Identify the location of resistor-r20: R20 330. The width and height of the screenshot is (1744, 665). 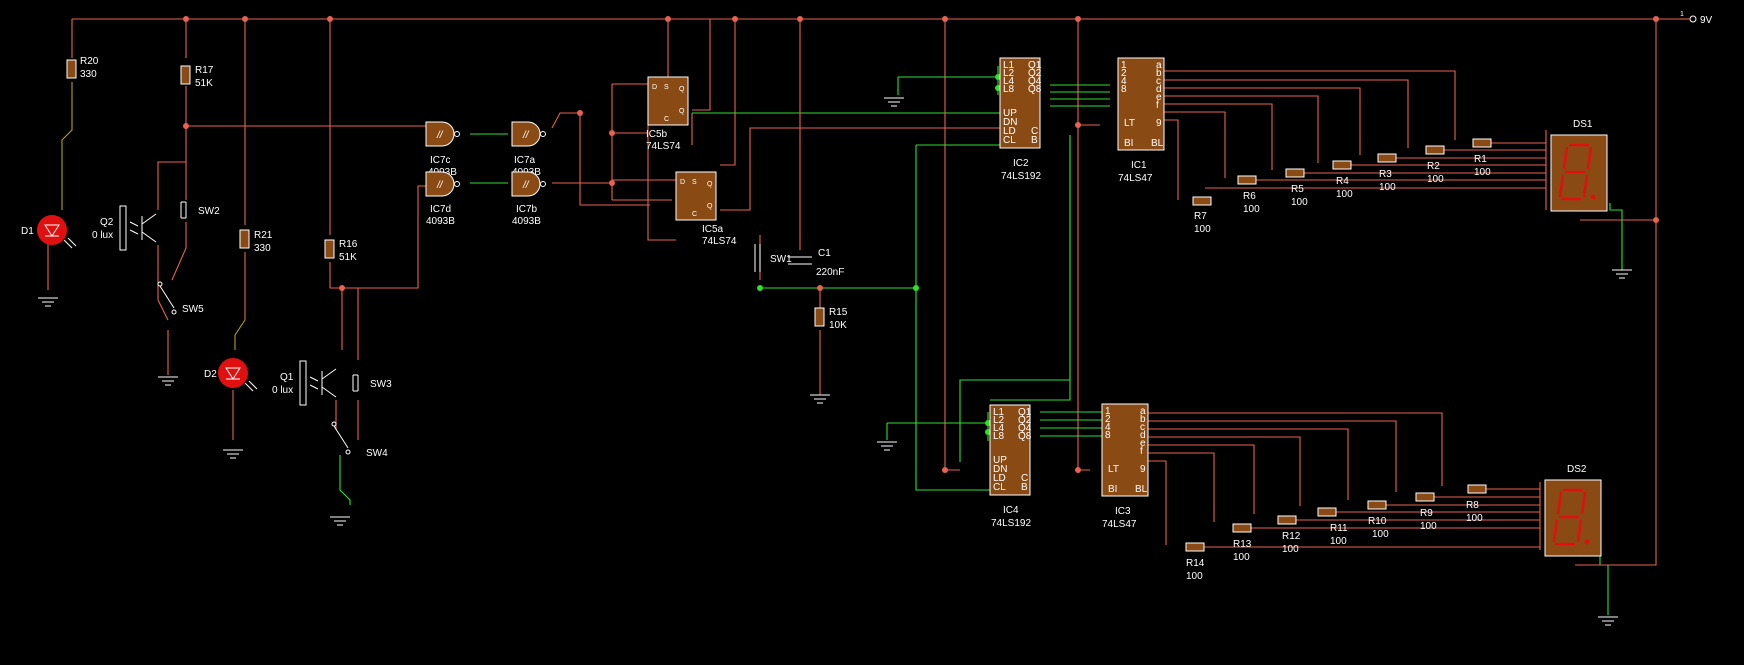
(82, 68).